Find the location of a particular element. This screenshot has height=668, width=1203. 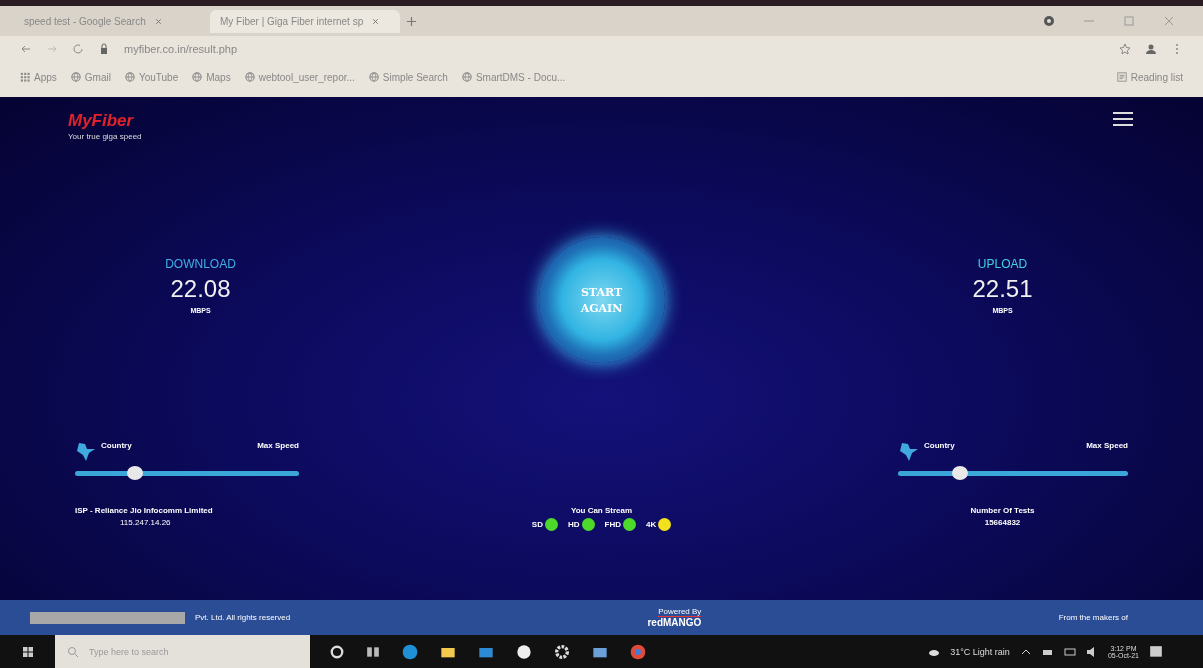

maximize-icon is located at coordinates (1129, 21).